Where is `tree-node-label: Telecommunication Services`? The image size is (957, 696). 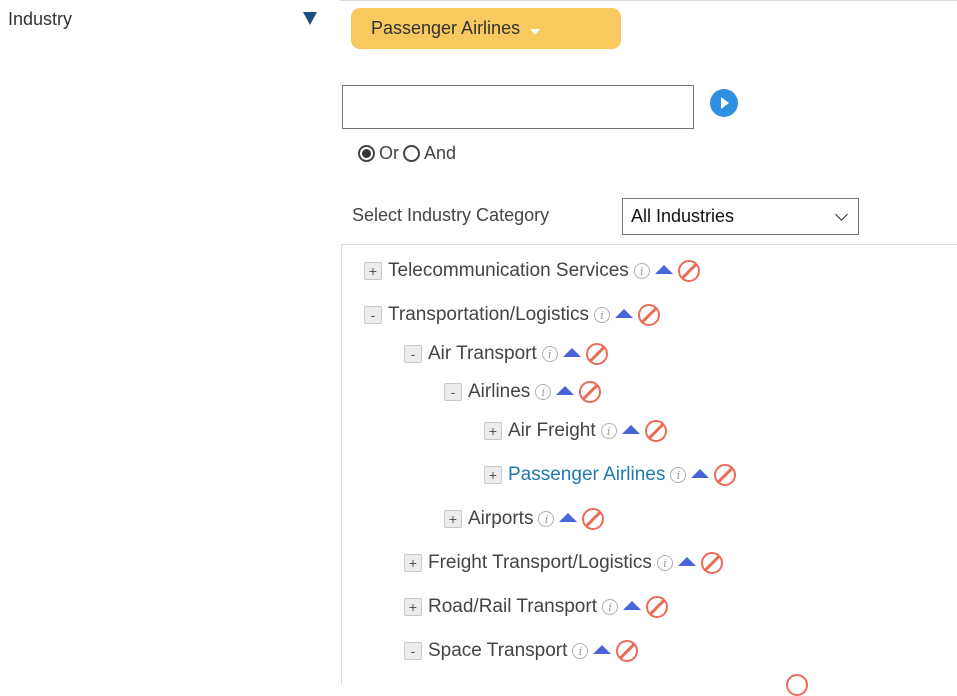
tree-node-label: Telecommunication Services is located at coordinates (508, 271).